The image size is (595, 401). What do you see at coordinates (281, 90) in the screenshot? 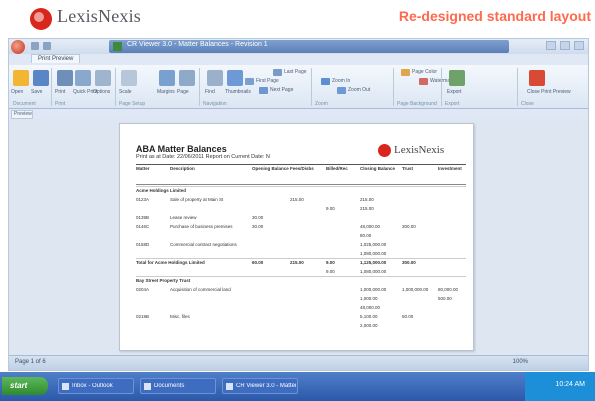
I see `next-page-button-label: Next Page` at bounding box center [281, 90].